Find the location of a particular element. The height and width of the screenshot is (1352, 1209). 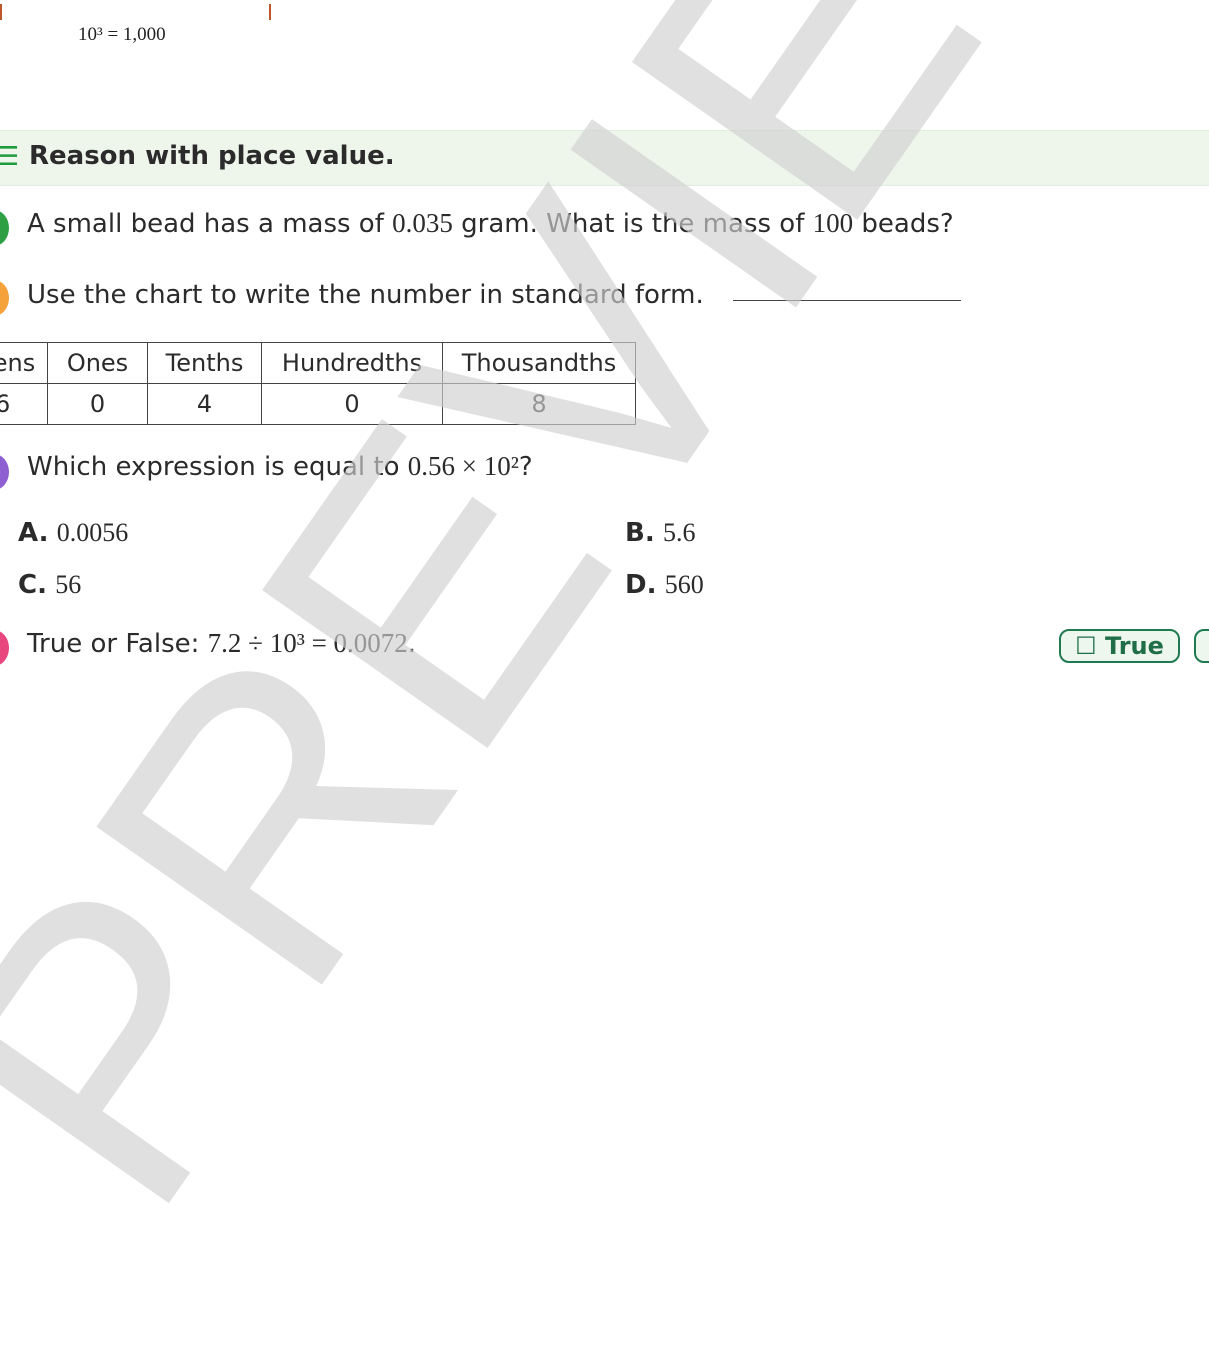

question-4-marker is located at coordinates (4, 648).